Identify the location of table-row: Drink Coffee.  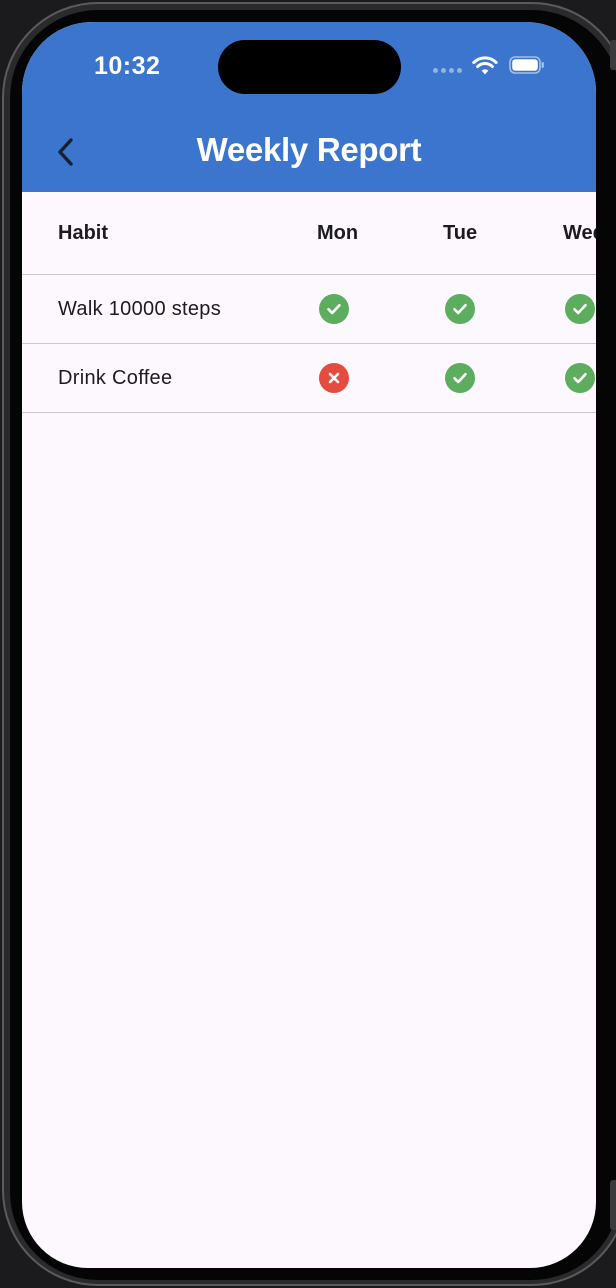
(309, 378).